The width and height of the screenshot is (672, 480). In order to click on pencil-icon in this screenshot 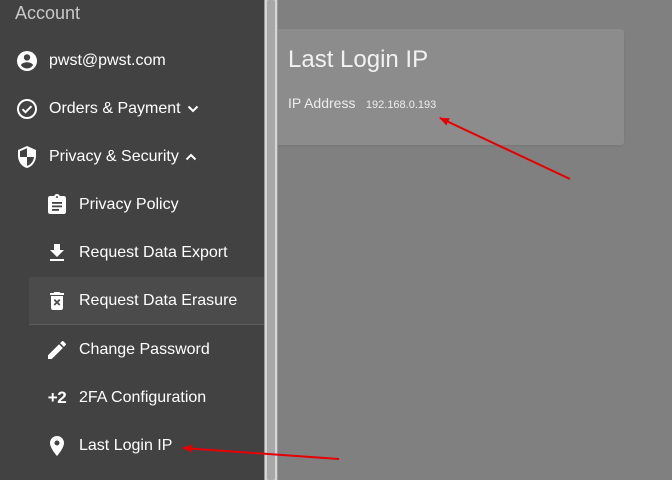, I will do `click(57, 350)`.